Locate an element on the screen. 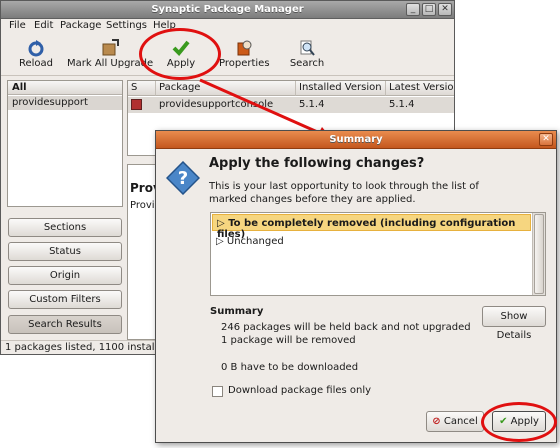  cancel-icon: ⊘ is located at coordinates (436, 421).